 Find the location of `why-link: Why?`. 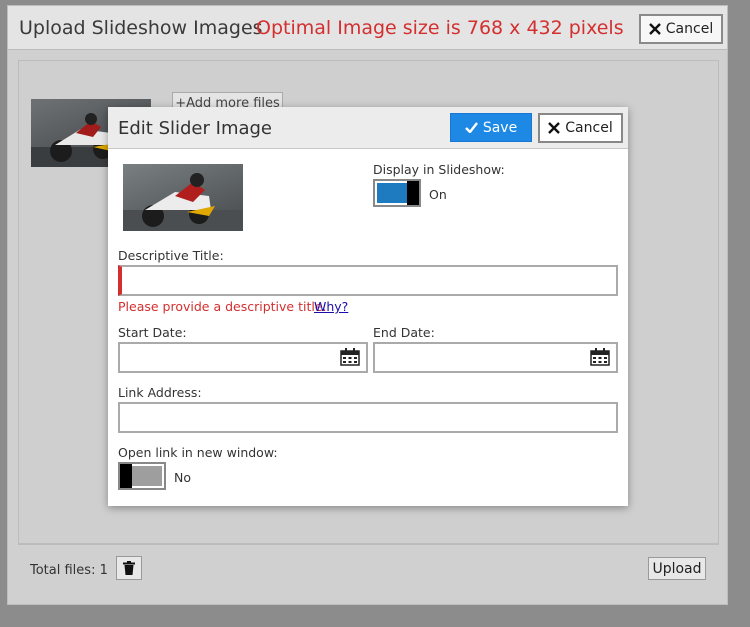

why-link: Why? is located at coordinates (331, 306).